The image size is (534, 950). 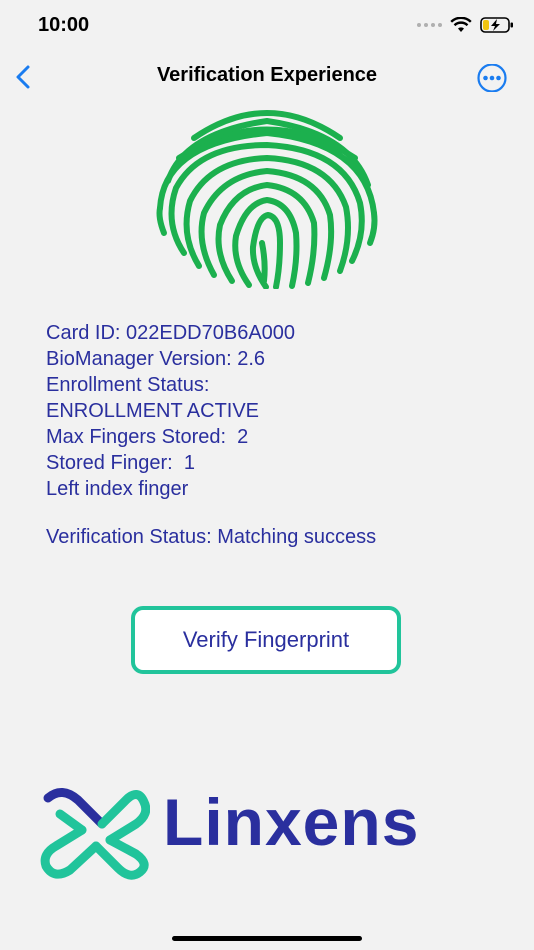 I want to click on verification-status-text: Verification Status: Matching success, so click(x=211, y=537).